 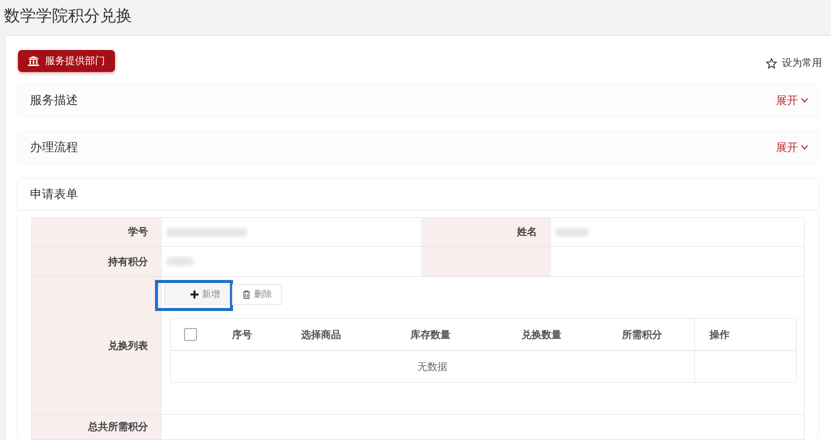 I want to click on column-header: 序号, so click(x=242, y=335).